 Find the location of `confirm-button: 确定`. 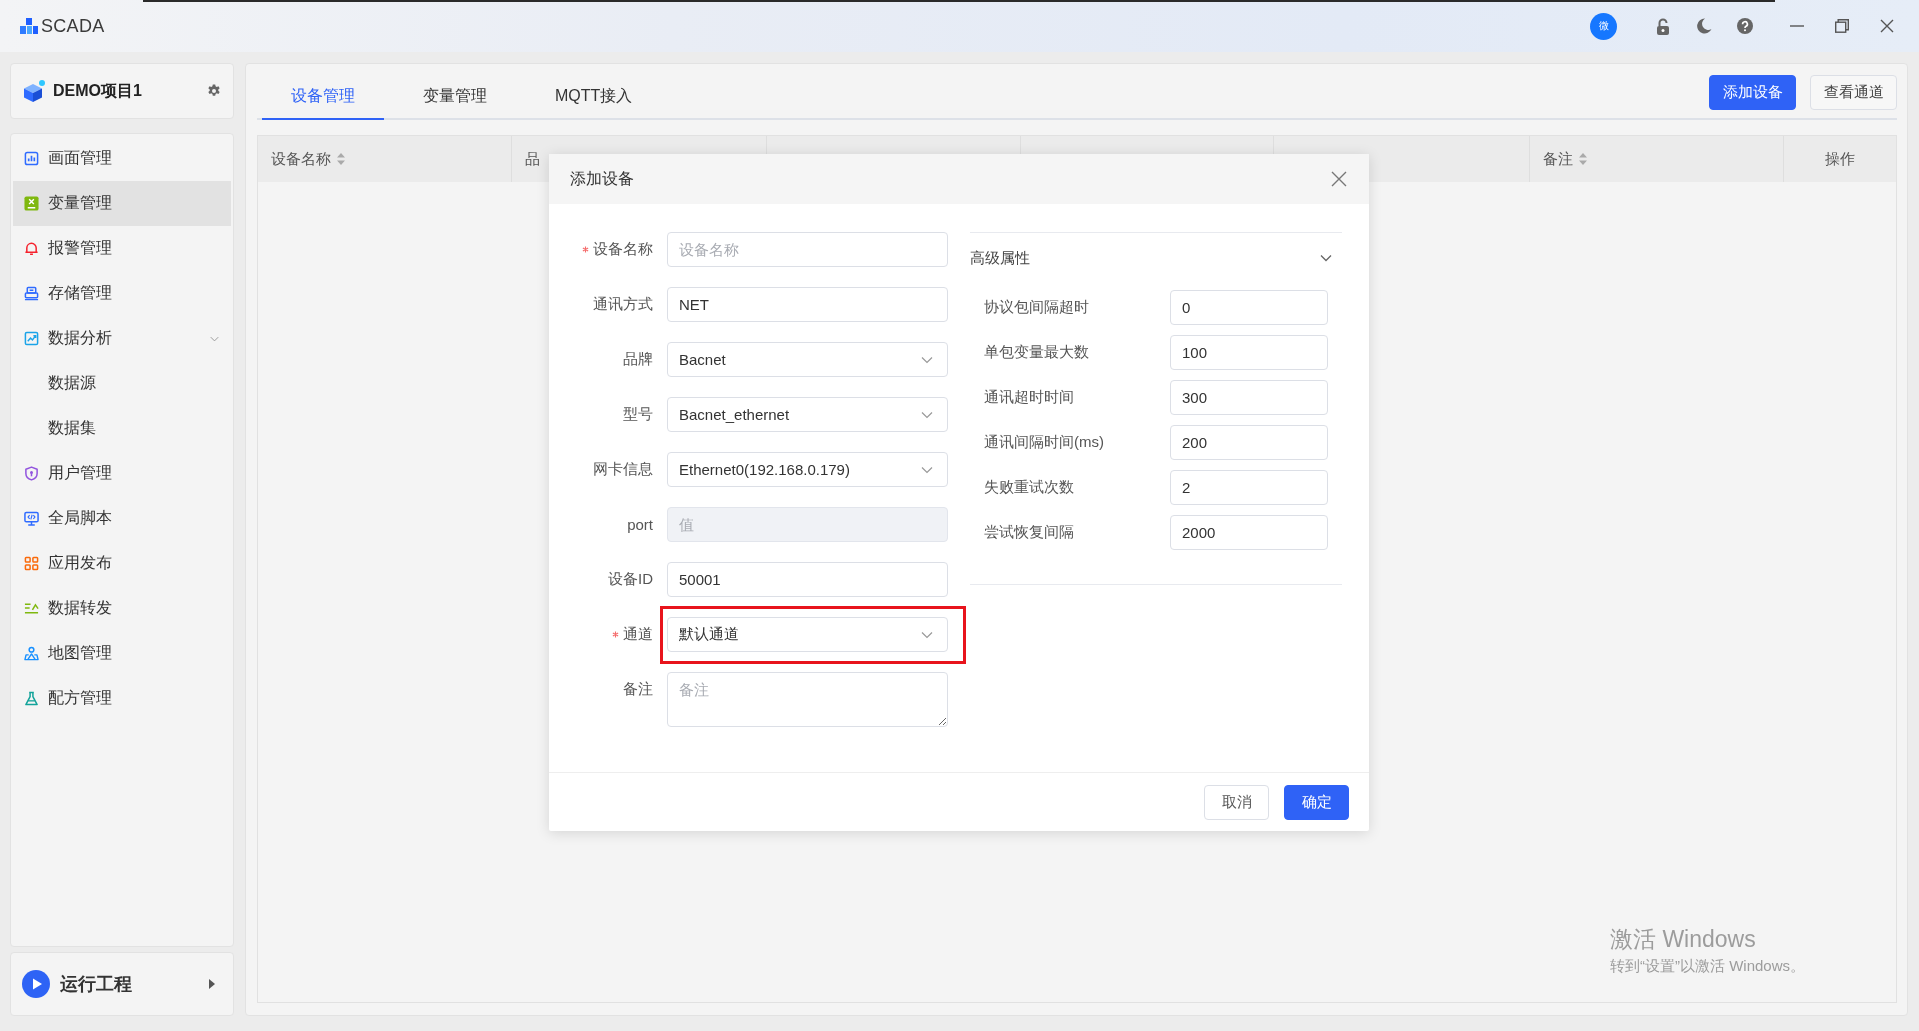

confirm-button: 确定 is located at coordinates (1316, 802).